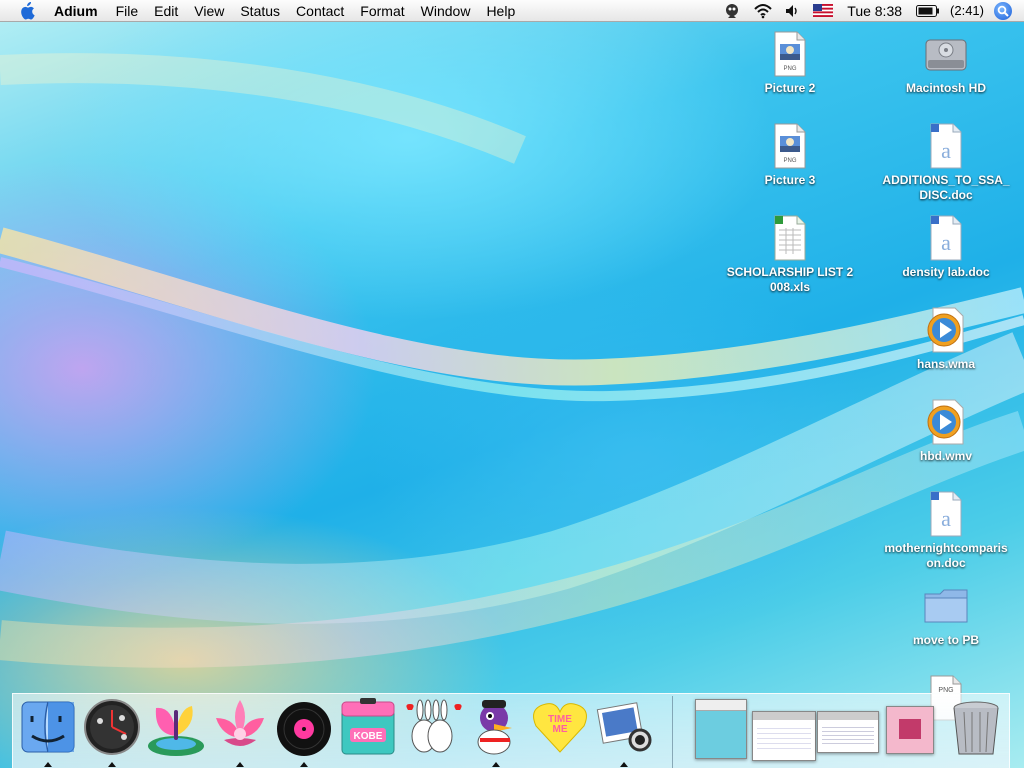  What do you see at coordinates (790, 279) in the screenshot?
I see `desktop-icon-label: SCHOLARSHIP LIST 2008.xls` at bounding box center [790, 279].